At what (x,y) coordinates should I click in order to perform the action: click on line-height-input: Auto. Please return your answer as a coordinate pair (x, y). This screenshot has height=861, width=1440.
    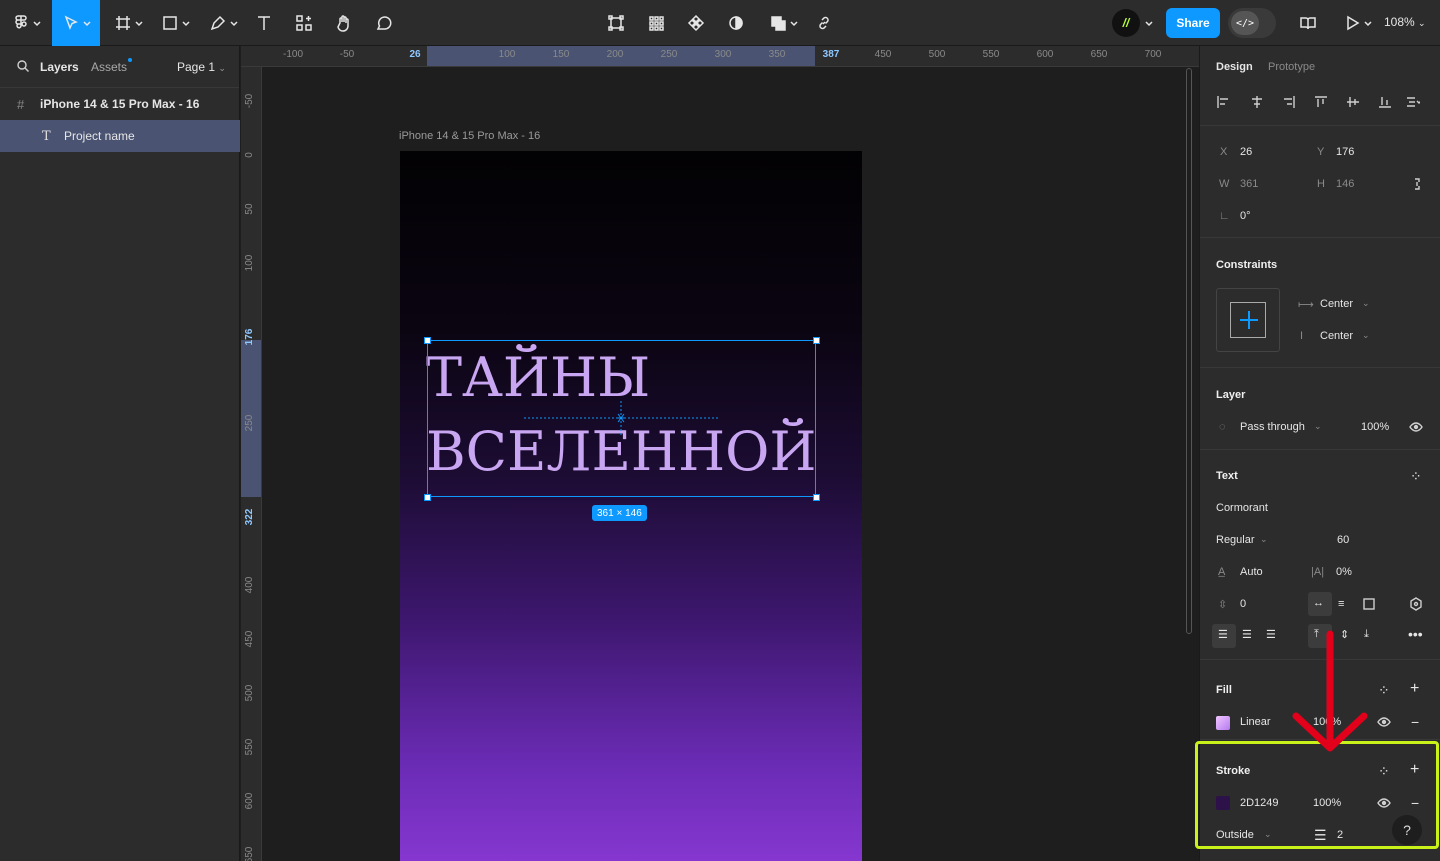
    Looking at the image, I should click on (1251, 572).